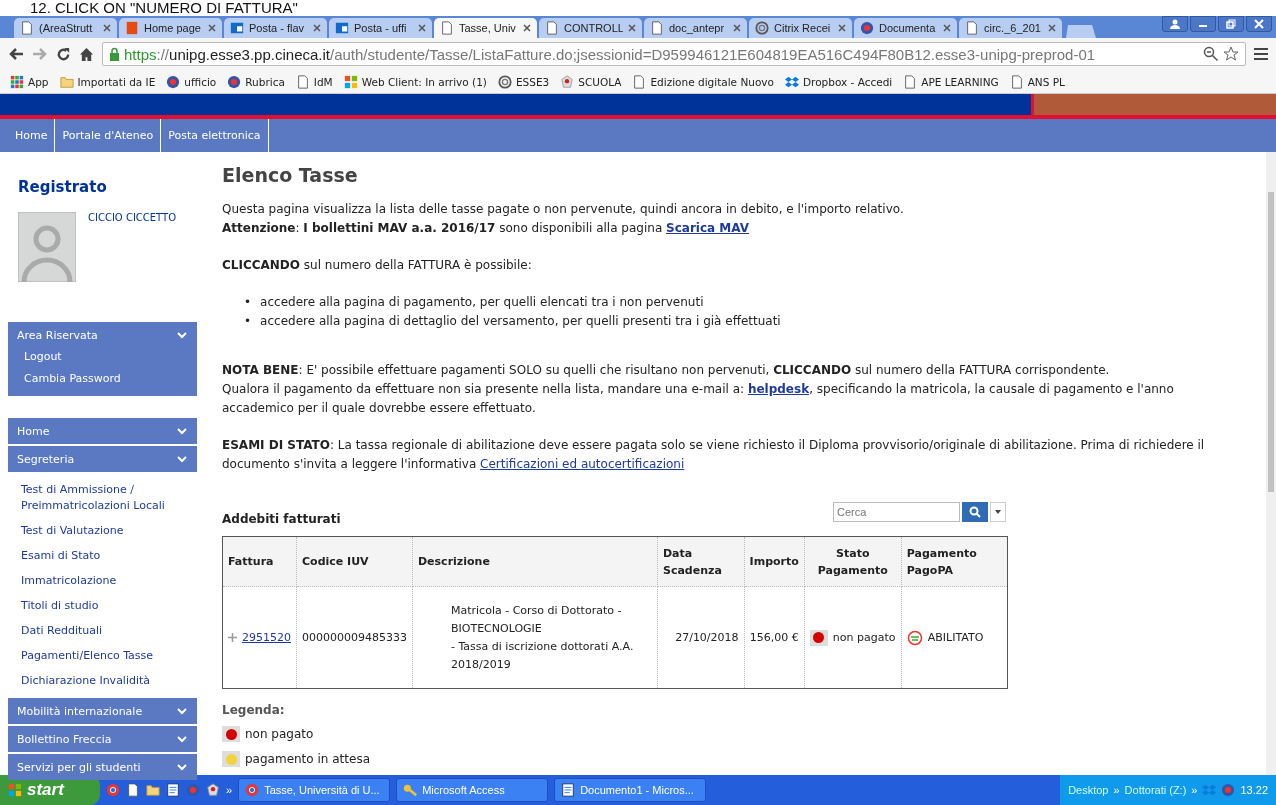 This screenshot has width=1276, height=805. What do you see at coordinates (102, 711) in the screenshot?
I see `menu-header: Mobilità internazionale` at bounding box center [102, 711].